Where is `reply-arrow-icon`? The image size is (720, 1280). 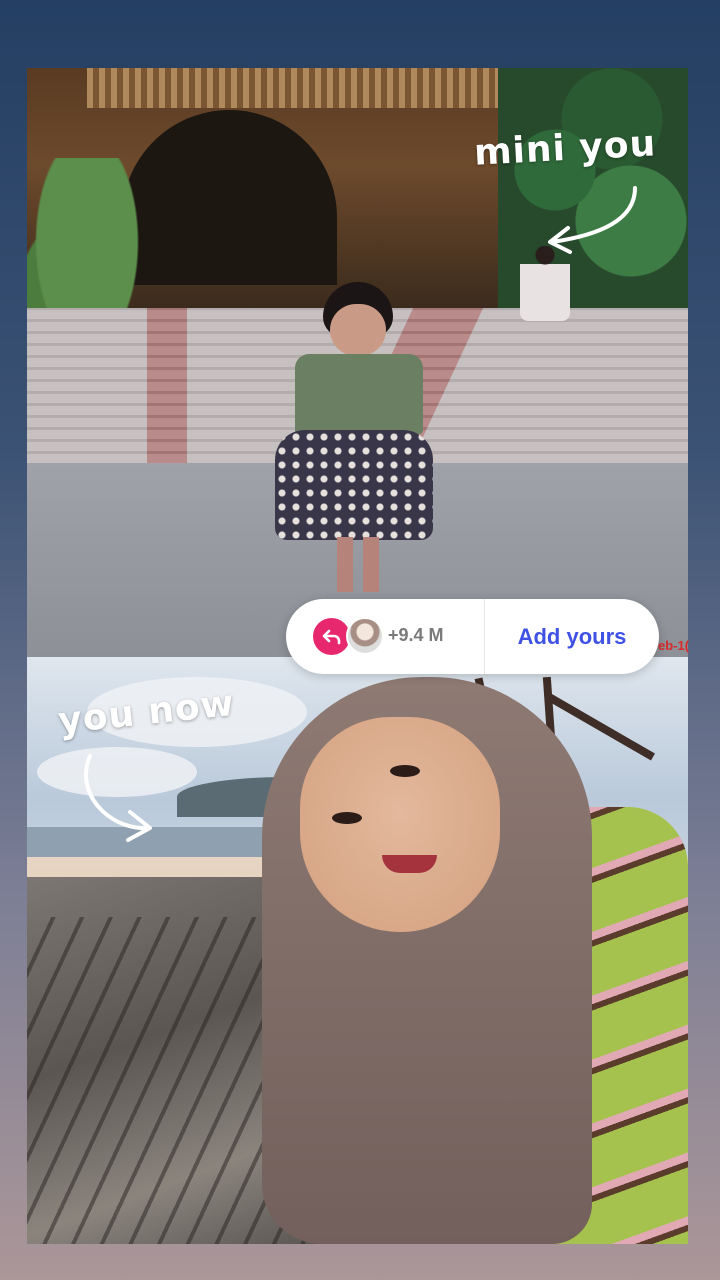
reply-arrow-icon is located at coordinates (331, 636).